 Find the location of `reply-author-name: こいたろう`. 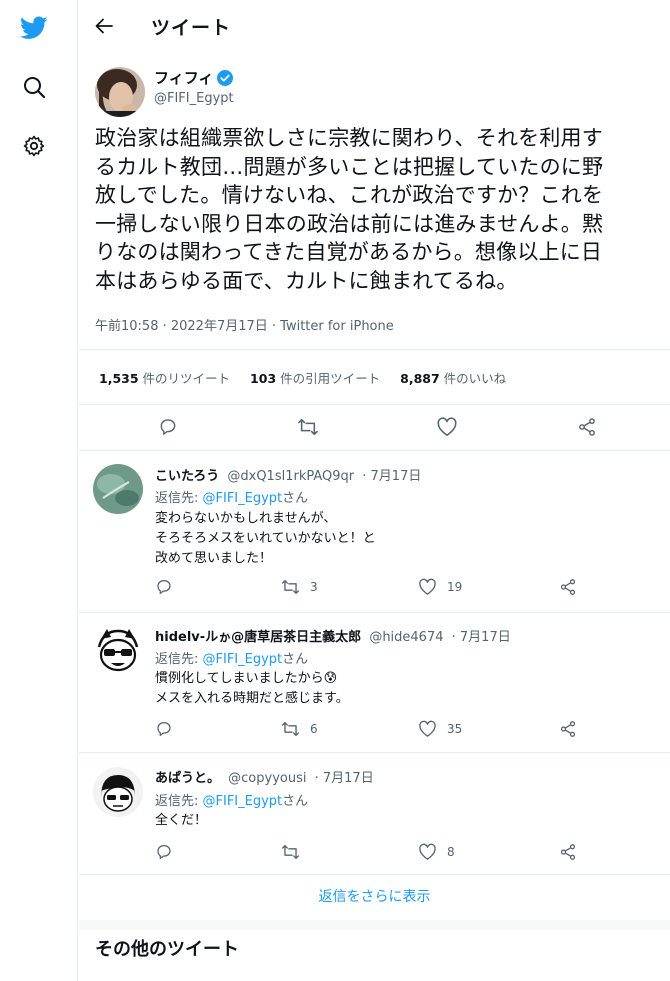

reply-author-name: こいたろう is located at coordinates (187, 476).